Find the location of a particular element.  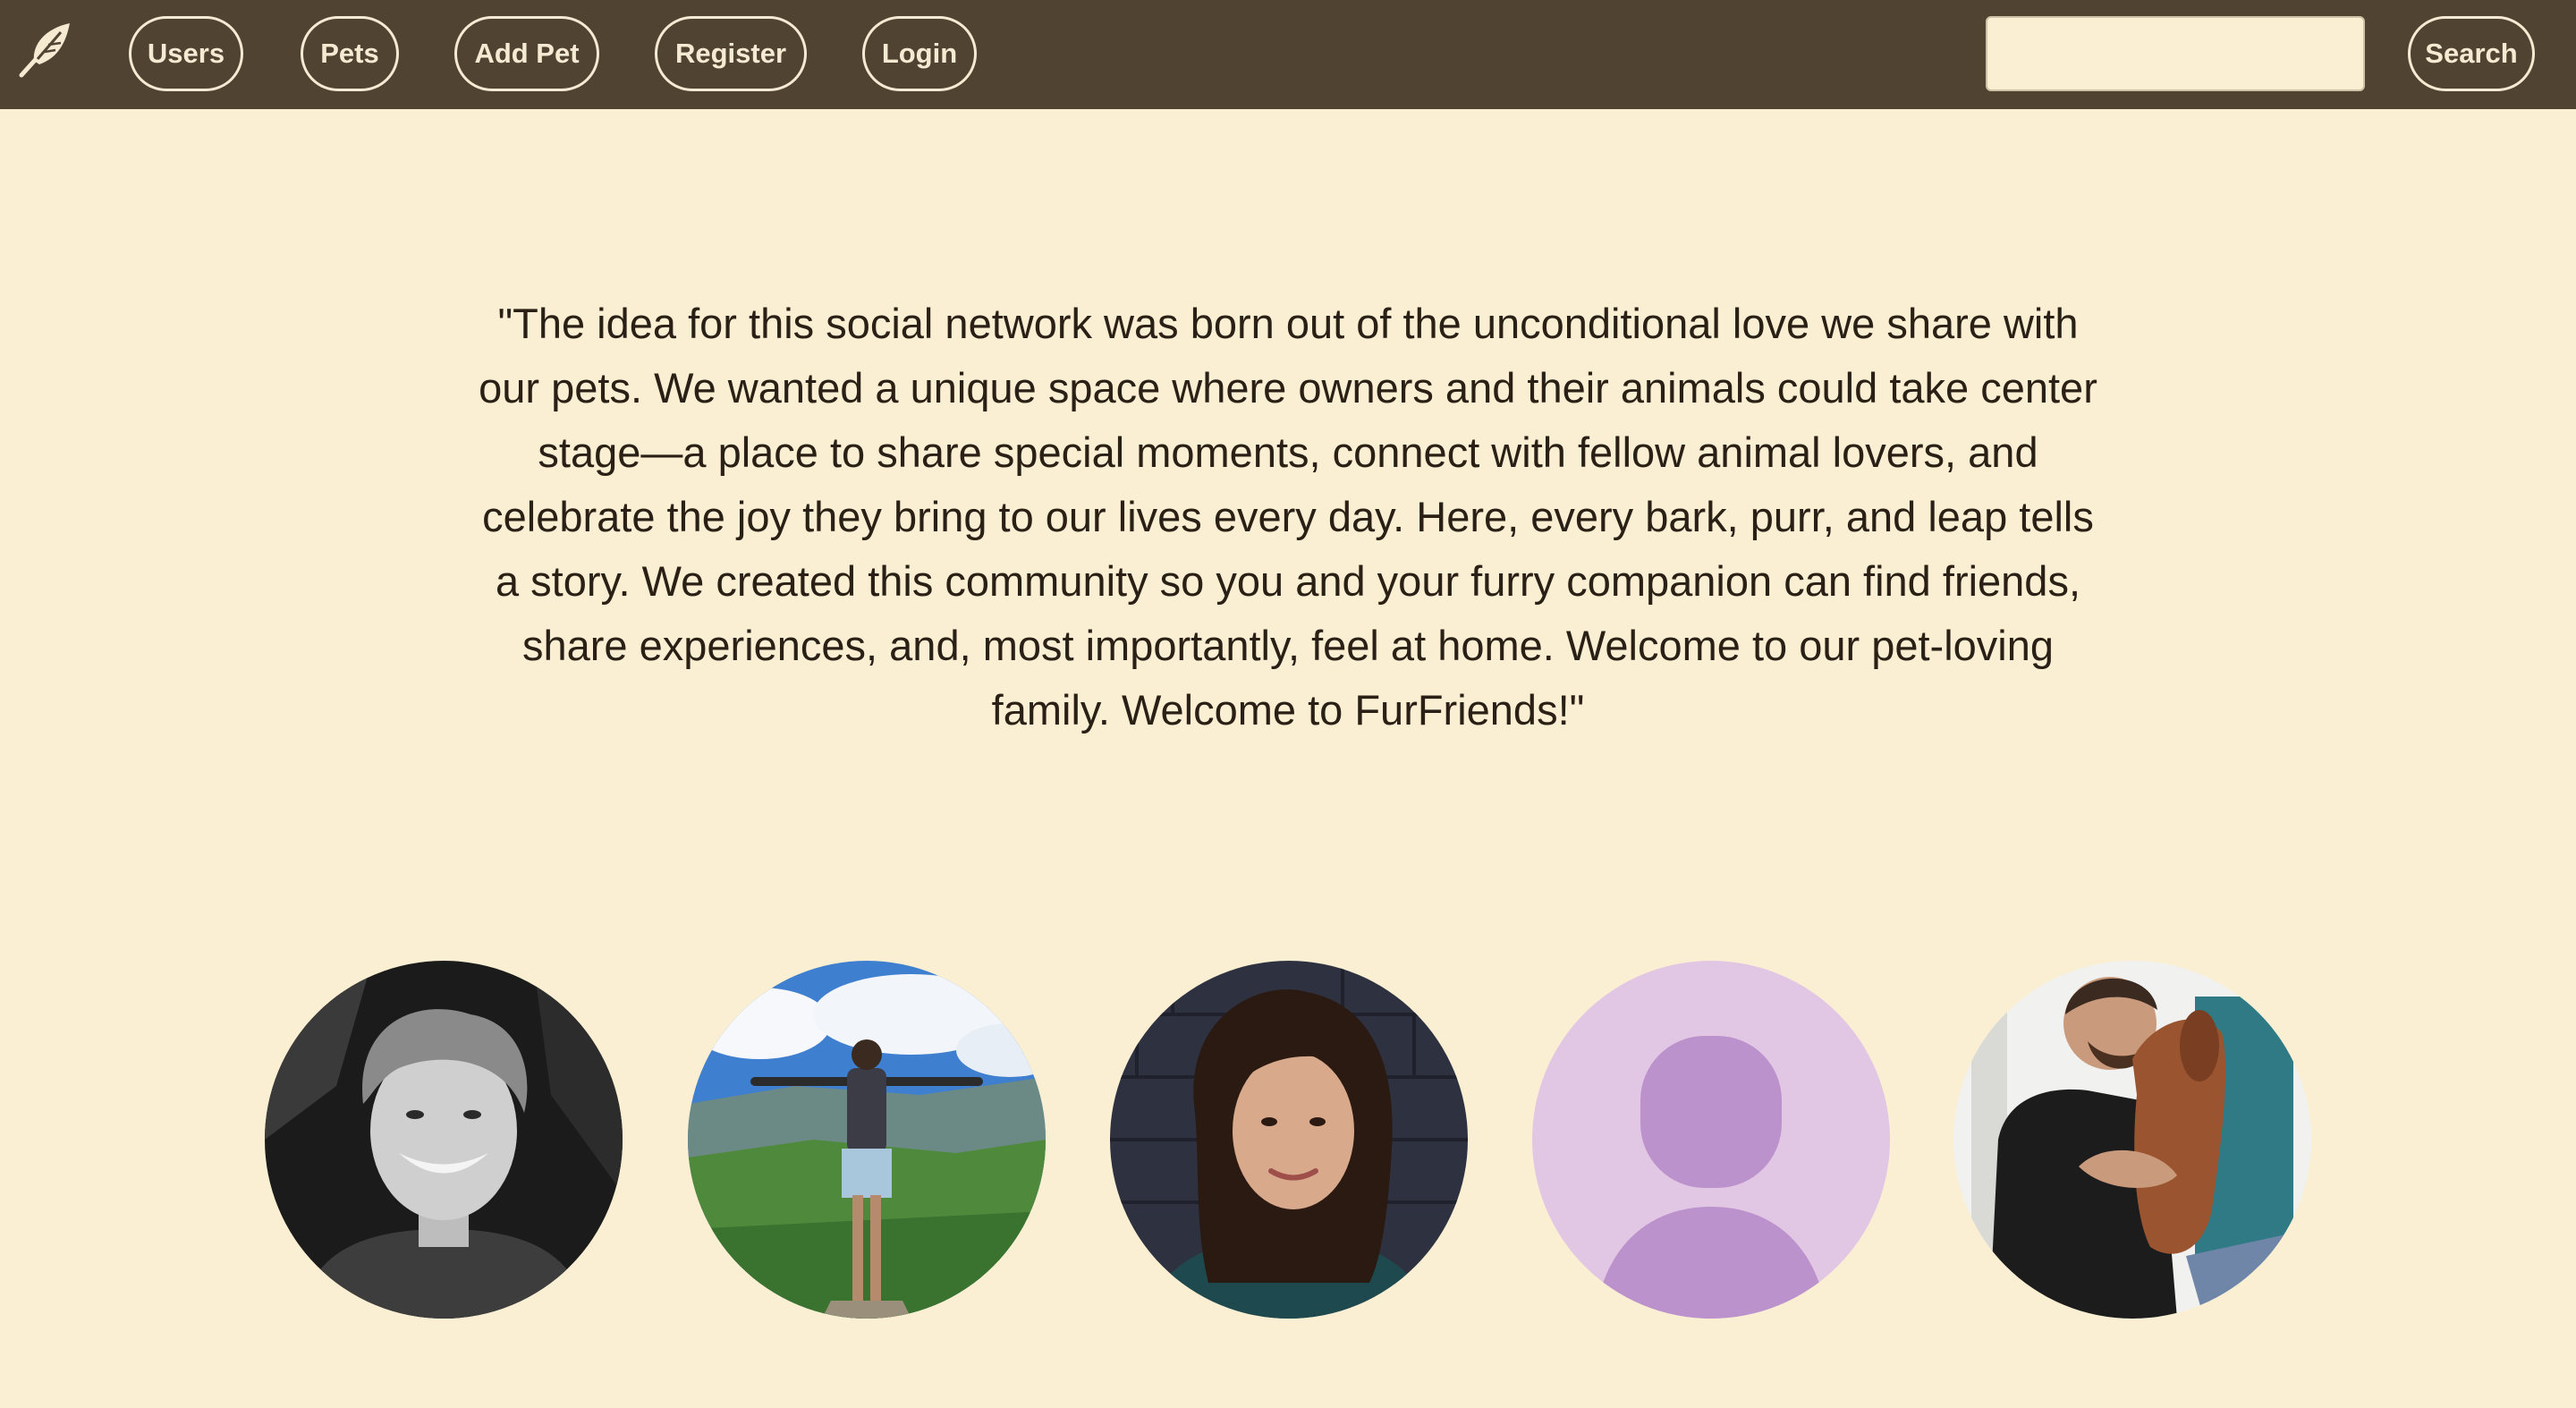

search-input is located at coordinates (2175, 54).